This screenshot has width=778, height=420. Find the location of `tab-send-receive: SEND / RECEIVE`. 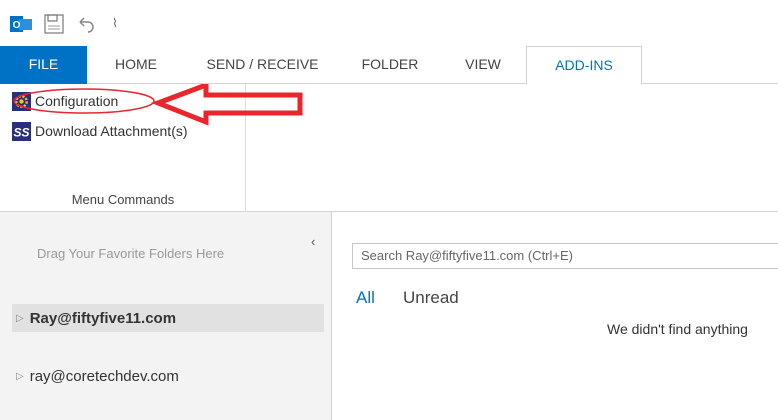

tab-send-receive: SEND / RECEIVE is located at coordinates (262, 65).